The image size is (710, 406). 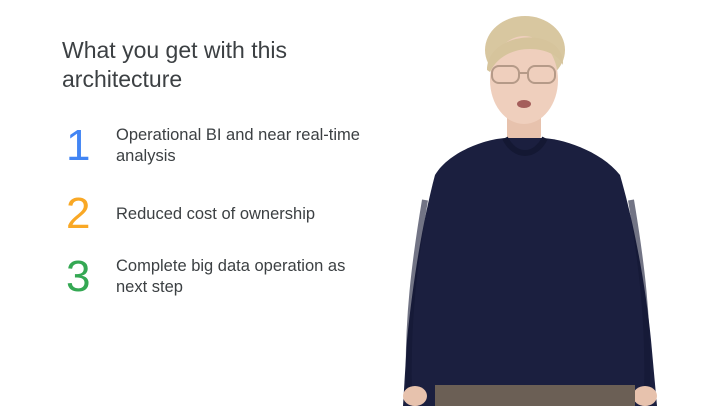 What do you see at coordinates (231, 276) in the screenshot?
I see `item-text-3: Complete big data operation as next step` at bounding box center [231, 276].